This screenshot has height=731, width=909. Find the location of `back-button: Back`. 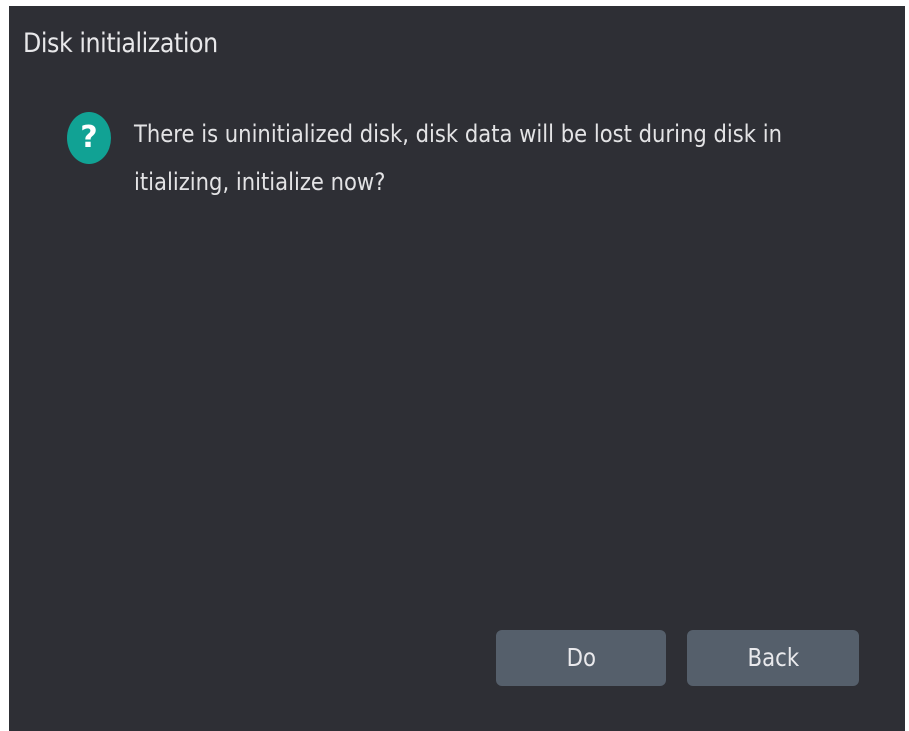

back-button: Back is located at coordinates (773, 658).